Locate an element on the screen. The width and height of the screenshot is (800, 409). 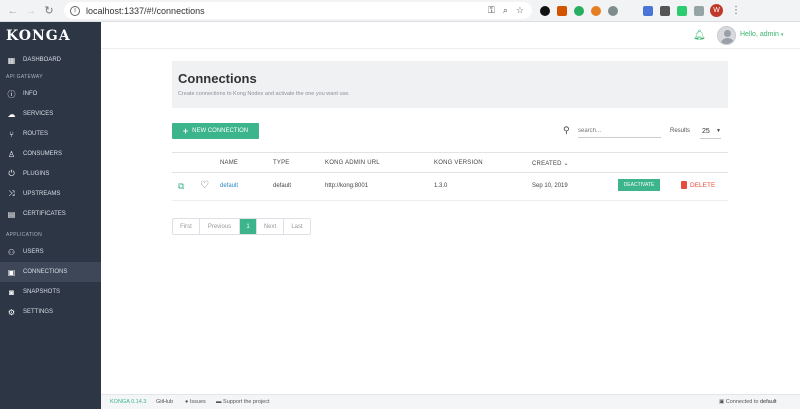
sidebar-item-settings: ⚙ SETTINGS is located at coordinates (50, 312).